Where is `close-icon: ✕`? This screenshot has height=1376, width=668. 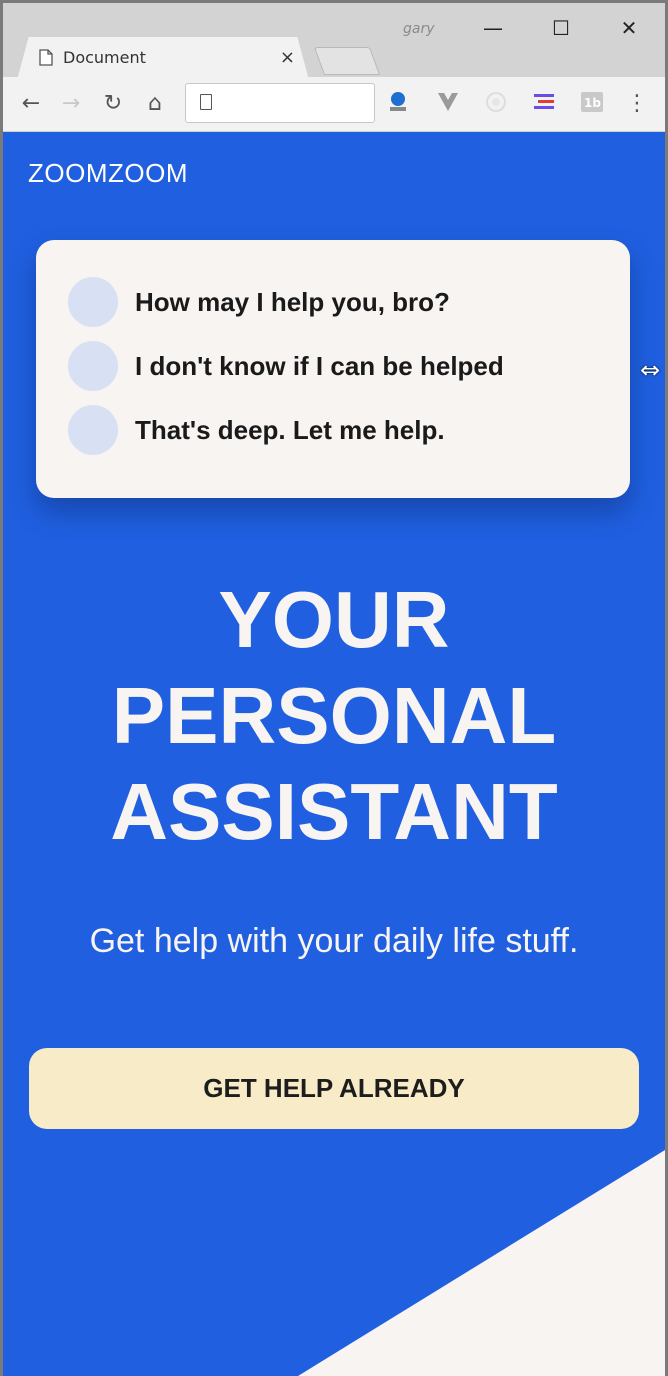
close-icon: ✕ is located at coordinates (629, 28).